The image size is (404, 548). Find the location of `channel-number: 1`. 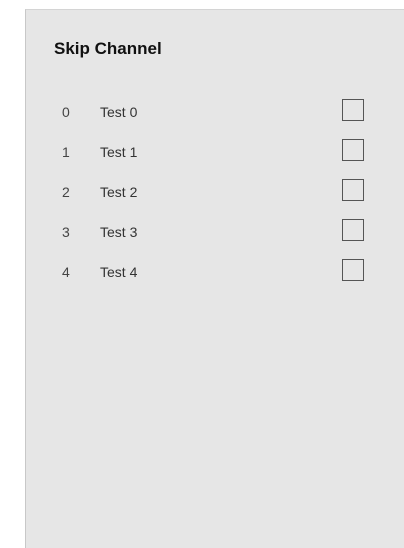

channel-number: 1 is located at coordinates (66, 152).